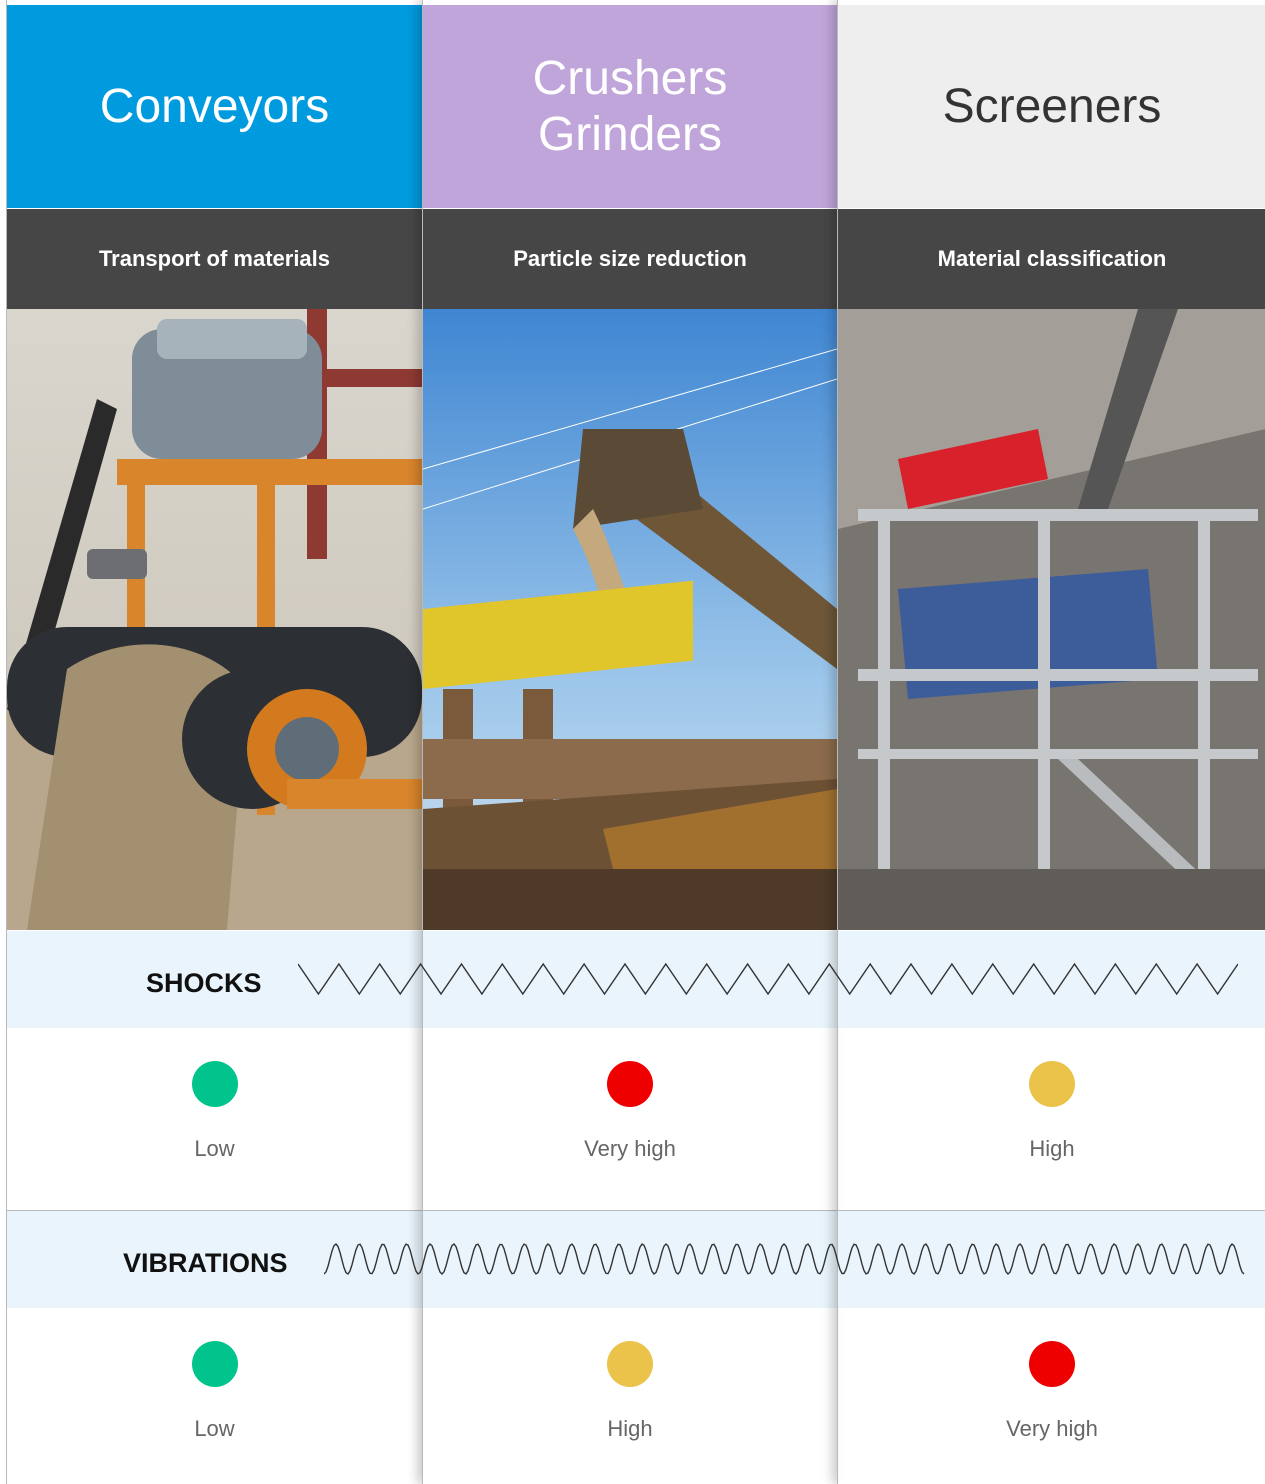  What do you see at coordinates (630, 106) in the screenshot?
I see `column-header-crushers: Crushers Grinders` at bounding box center [630, 106].